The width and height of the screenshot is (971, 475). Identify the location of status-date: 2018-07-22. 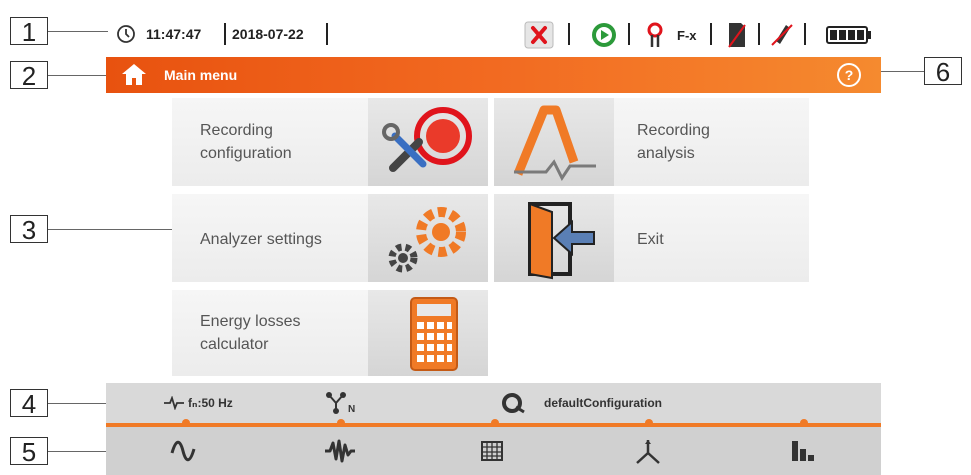
(268, 34).